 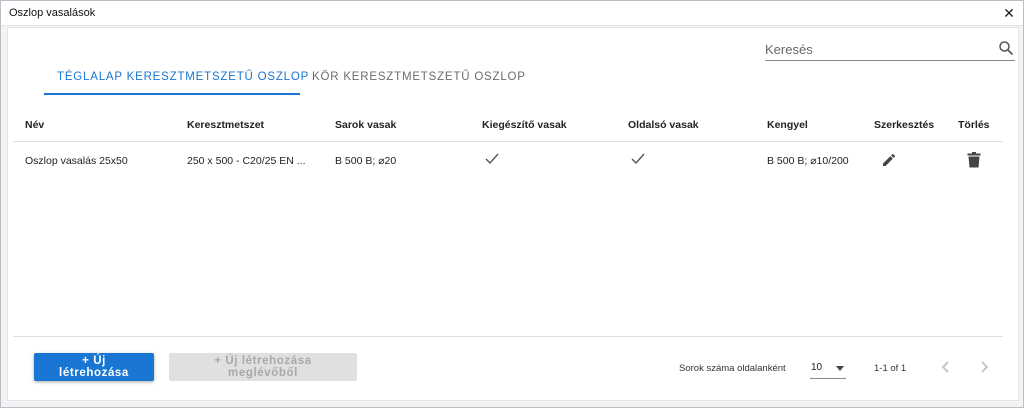 I want to click on chevron-left-icon, so click(x=946, y=367).